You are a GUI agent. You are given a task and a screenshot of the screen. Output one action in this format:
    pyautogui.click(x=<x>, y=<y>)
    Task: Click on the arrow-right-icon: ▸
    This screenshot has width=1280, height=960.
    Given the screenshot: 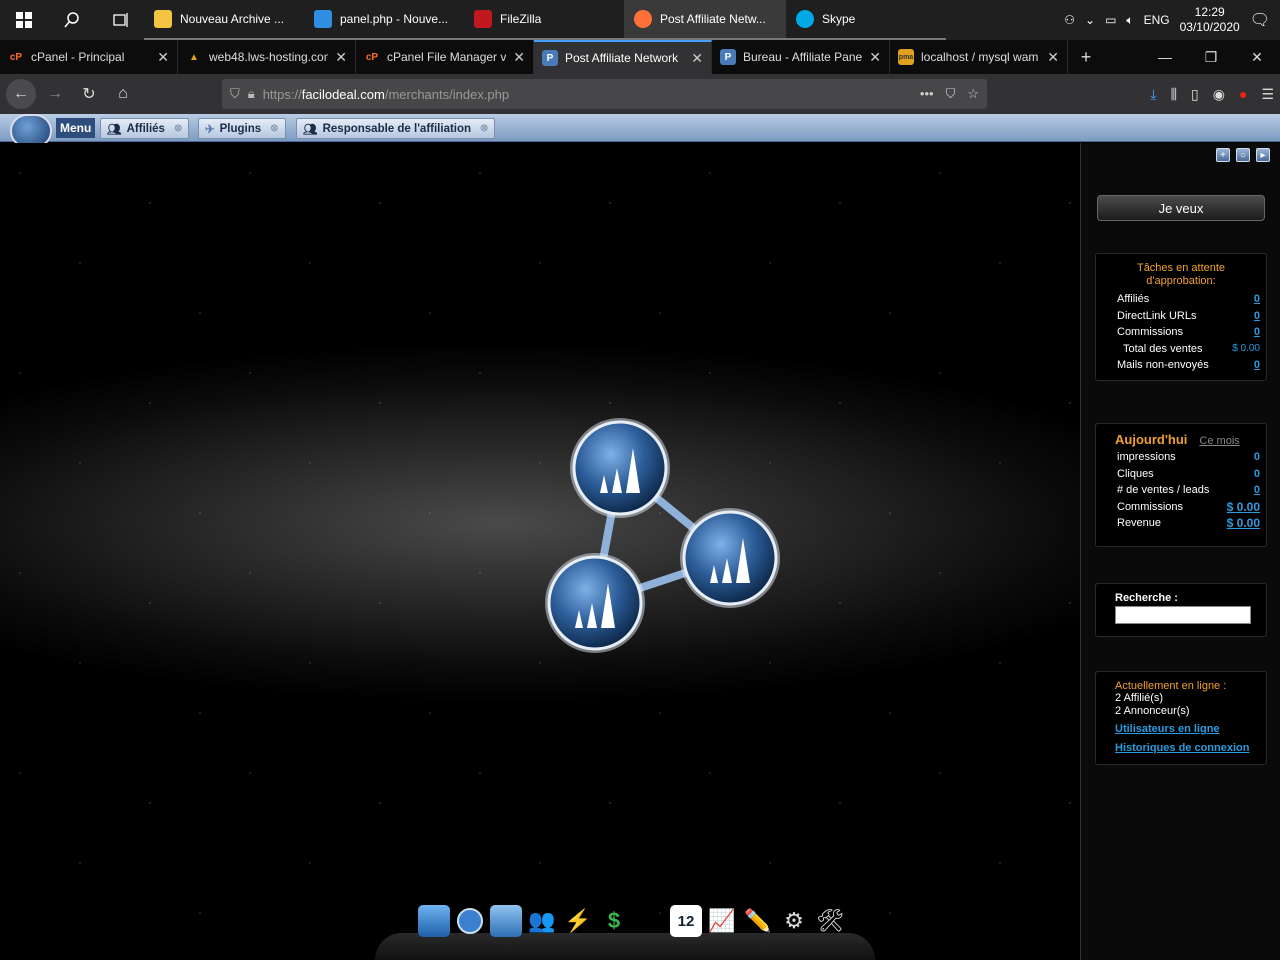 What is the action you would take?
    pyautogui.click(x=1263, y=155)
    